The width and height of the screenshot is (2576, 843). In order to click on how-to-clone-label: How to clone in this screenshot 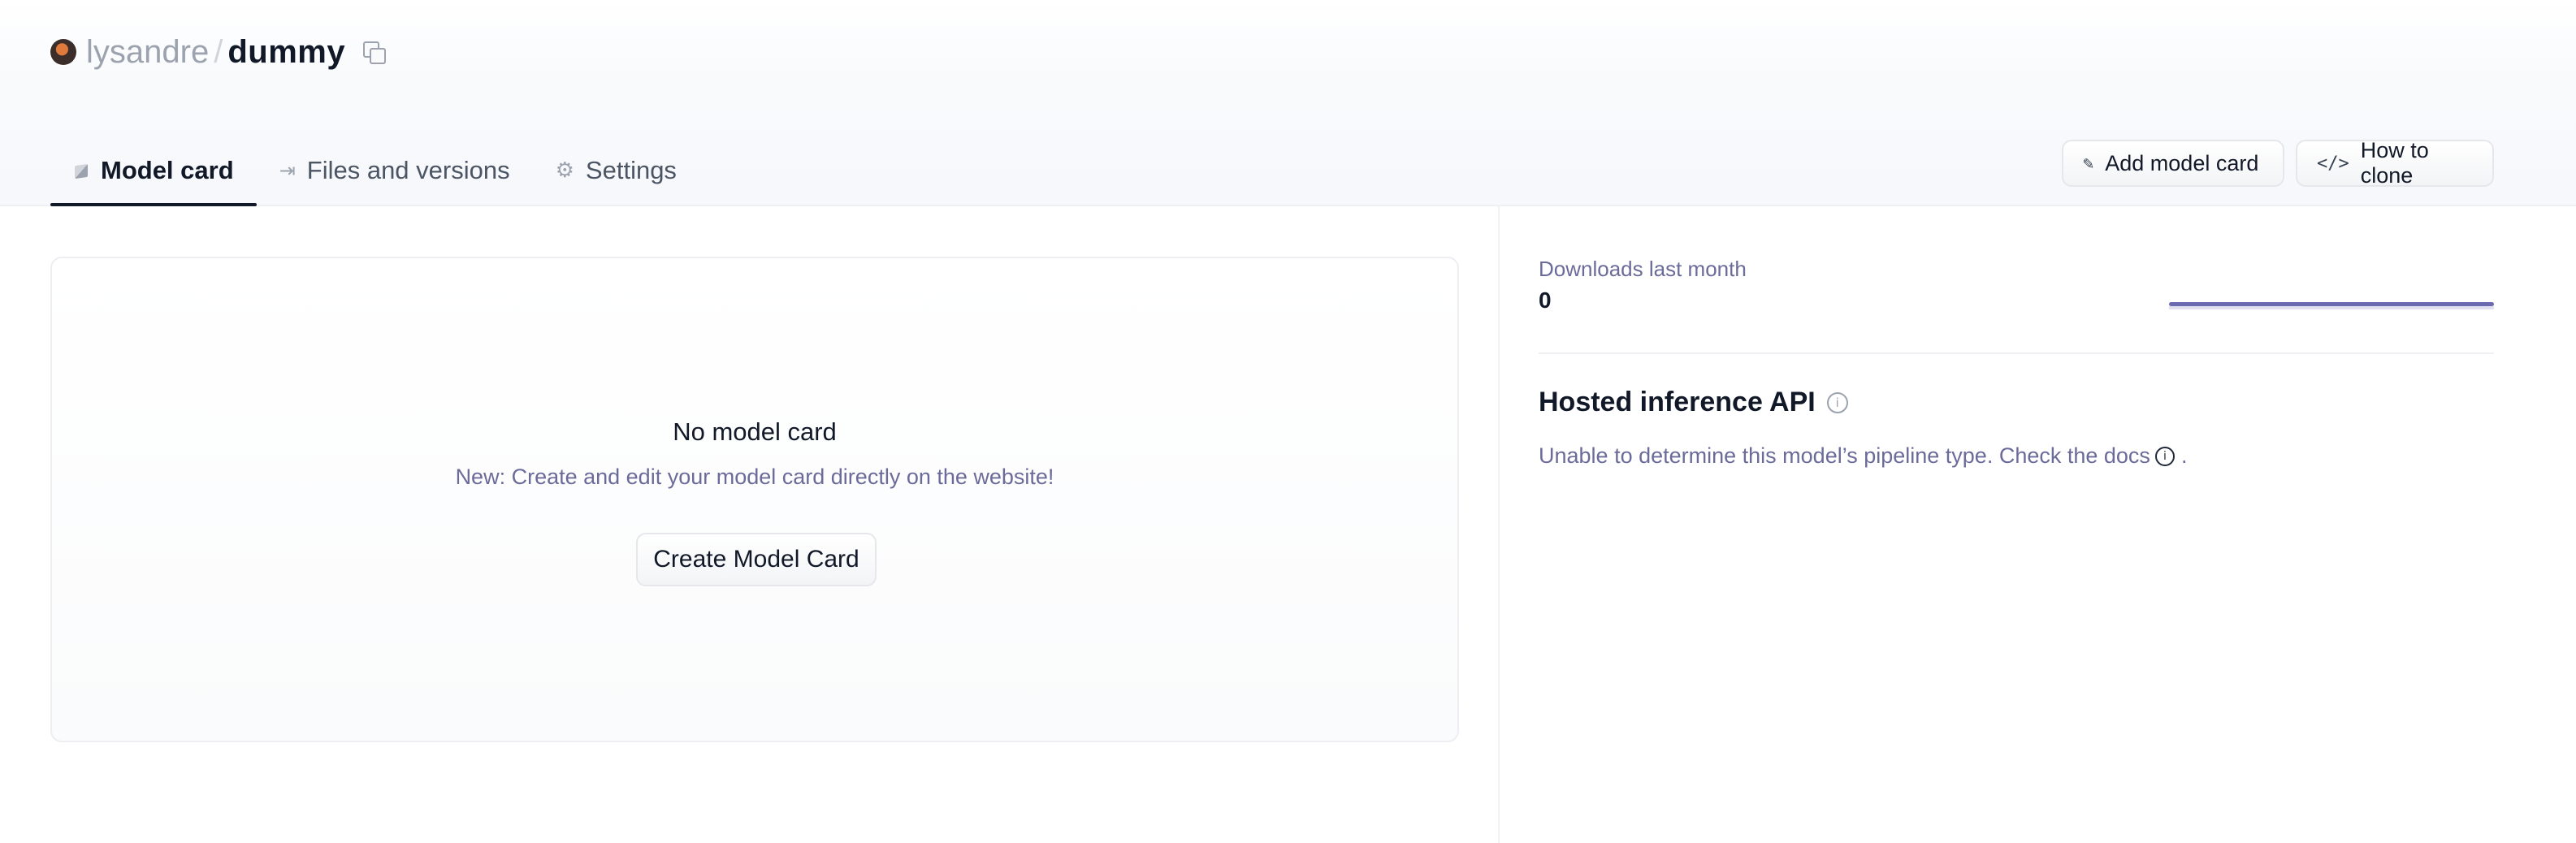, I will do `click(2394, 163)`.